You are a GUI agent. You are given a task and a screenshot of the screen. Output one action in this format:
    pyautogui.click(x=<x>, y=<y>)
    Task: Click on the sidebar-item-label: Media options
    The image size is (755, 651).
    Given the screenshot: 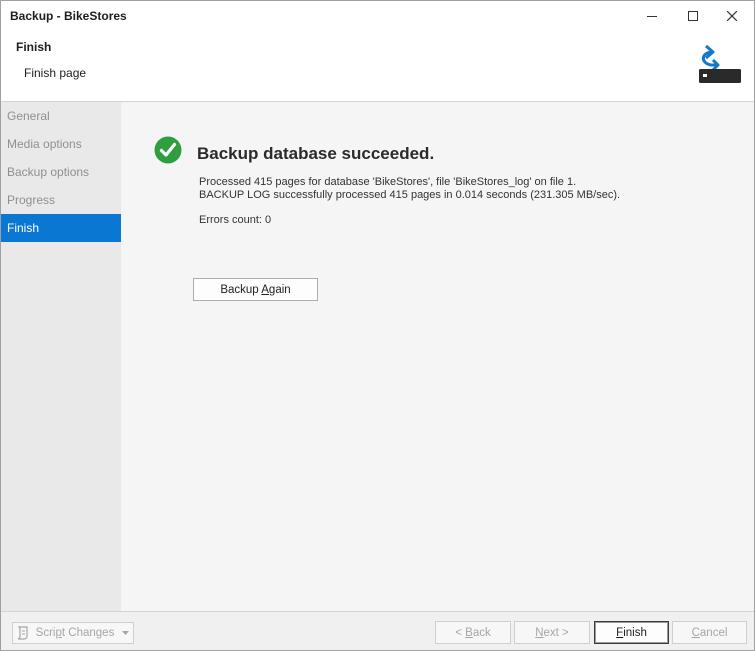 What is the action you would take?
    pyautogui.click(x=44, y=144)
    